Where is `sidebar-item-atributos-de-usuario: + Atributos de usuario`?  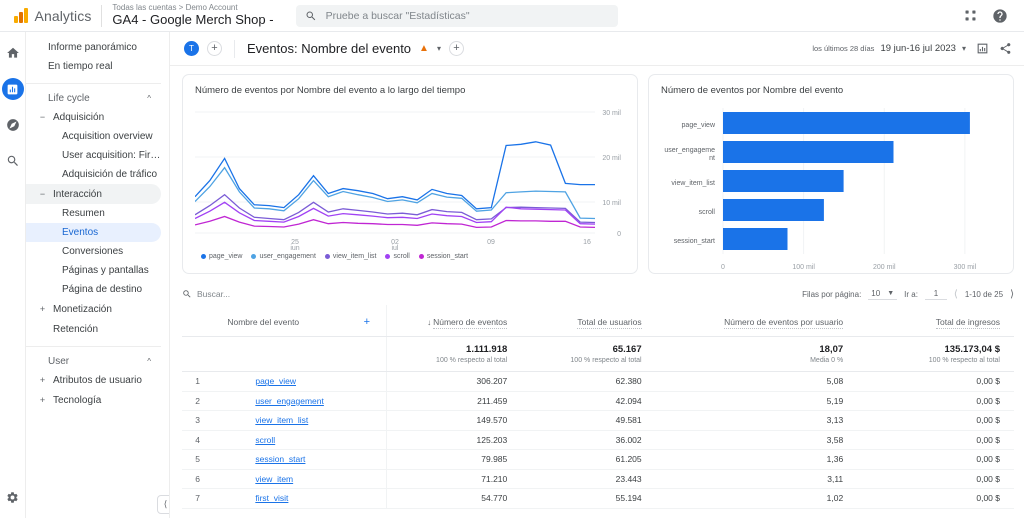
sidebar-item-atributos-de-usuario: + Atributos de usuario is located at coordinates (93, 380).